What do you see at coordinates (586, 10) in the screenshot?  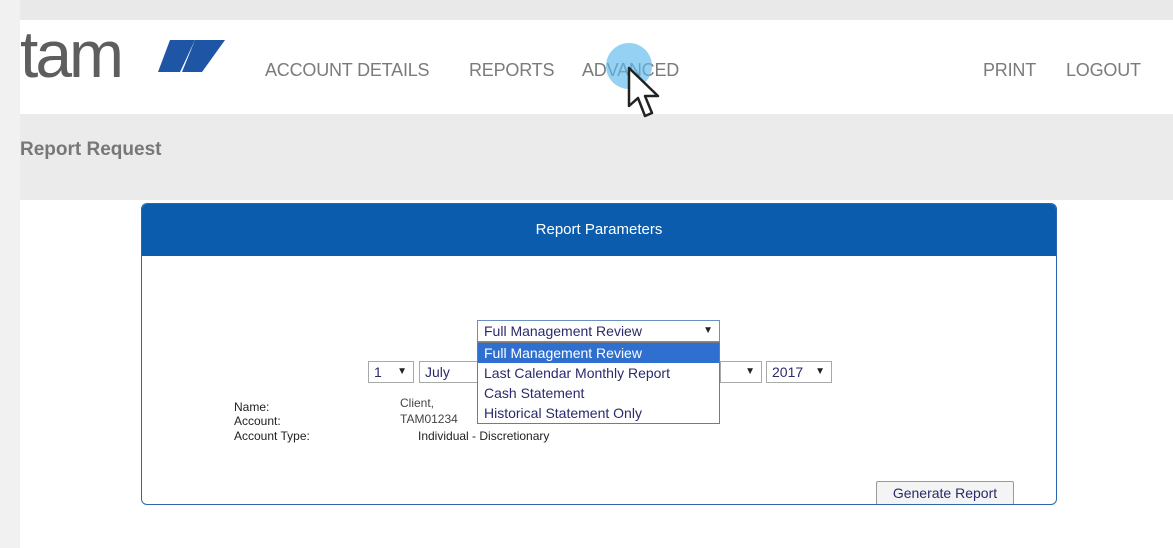 I see `top-strip` at bounding box center [586, 10].